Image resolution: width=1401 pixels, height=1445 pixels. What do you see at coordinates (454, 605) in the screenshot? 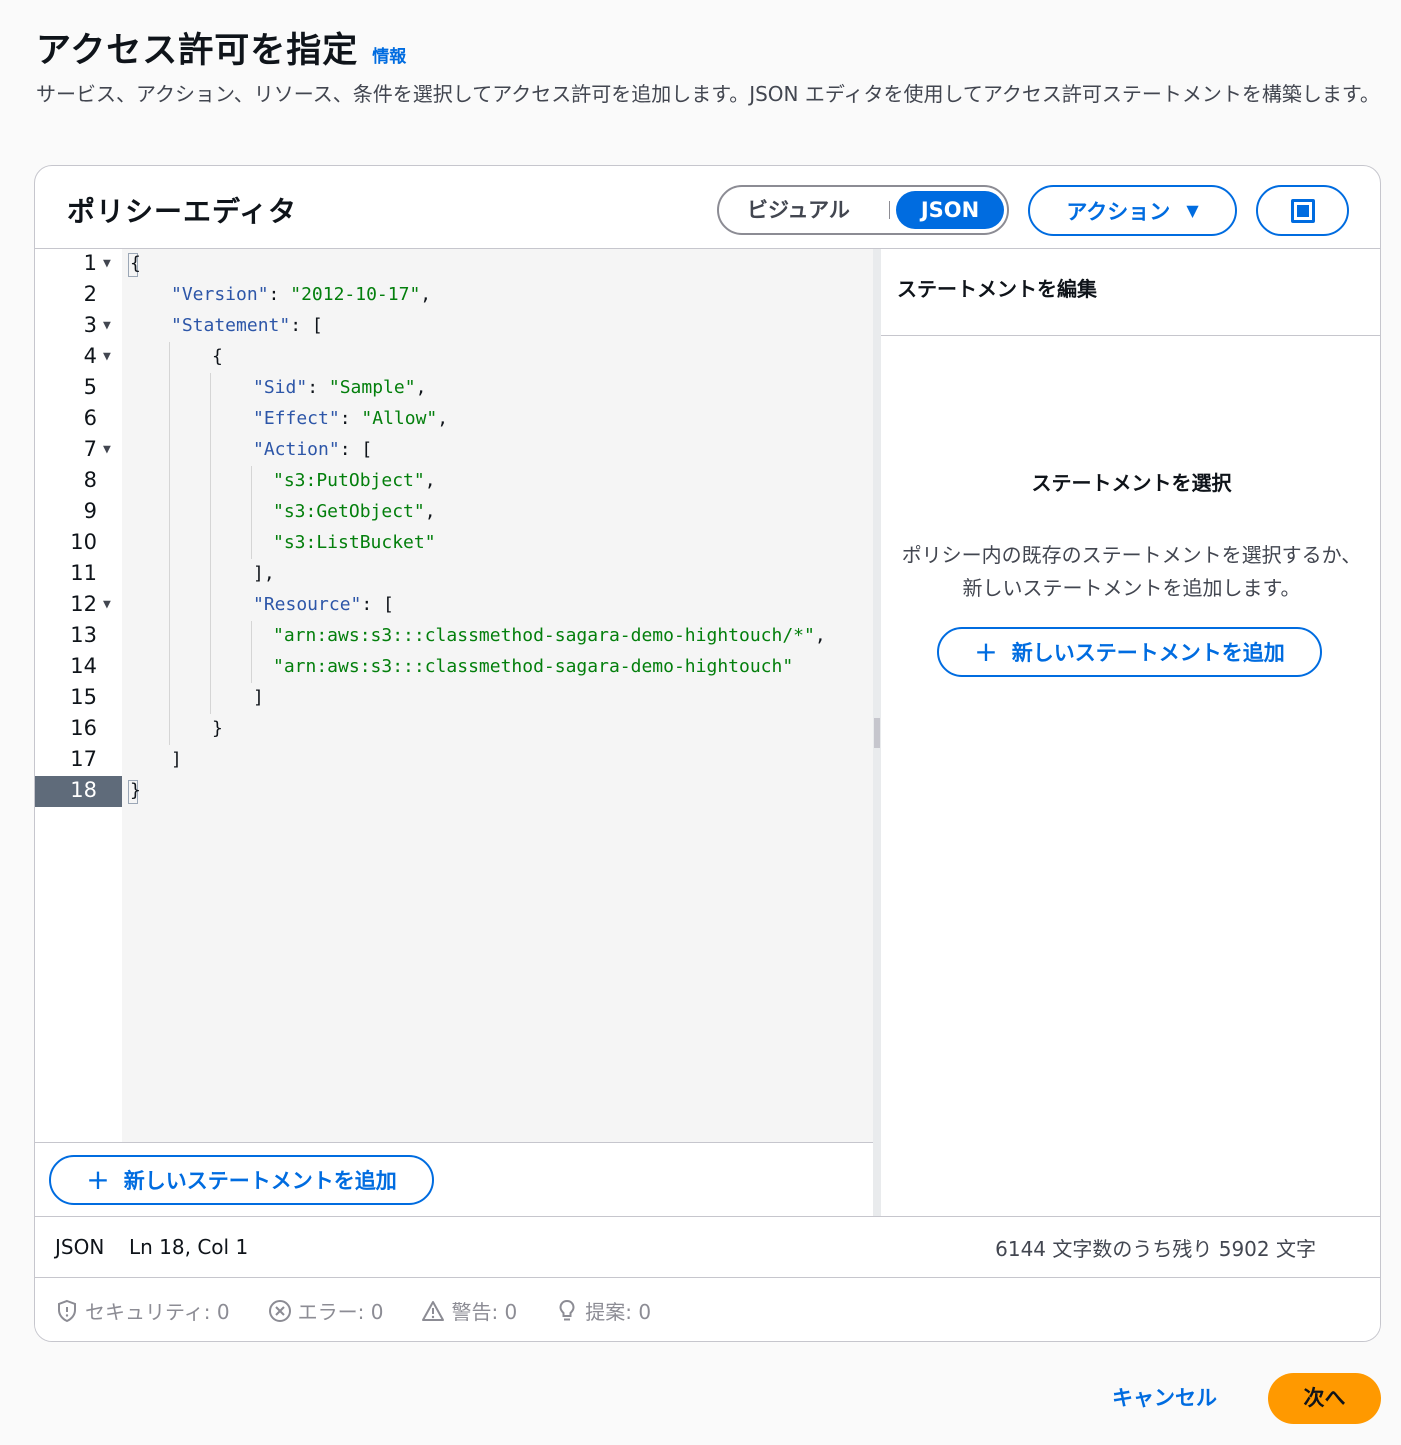
I see `code-line: 12 ▼ "Resource": [` at bounding box center [454, 605].